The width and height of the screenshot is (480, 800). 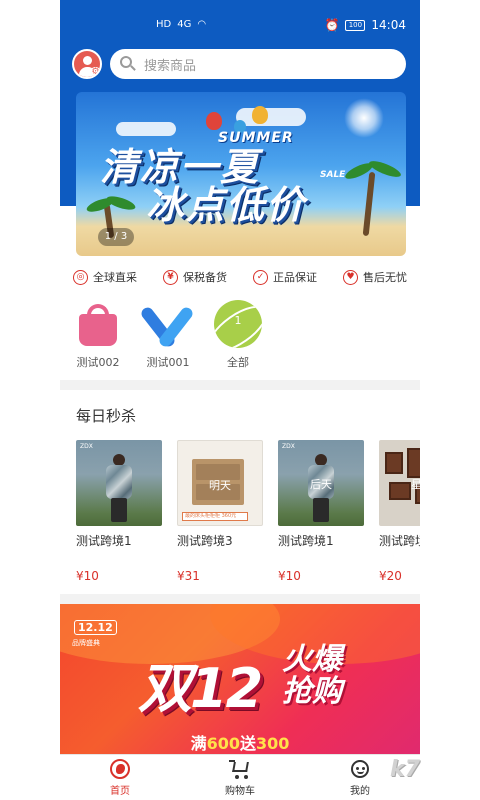 I want to click on sale-day-label: 星期, so click(x=415, y=484).